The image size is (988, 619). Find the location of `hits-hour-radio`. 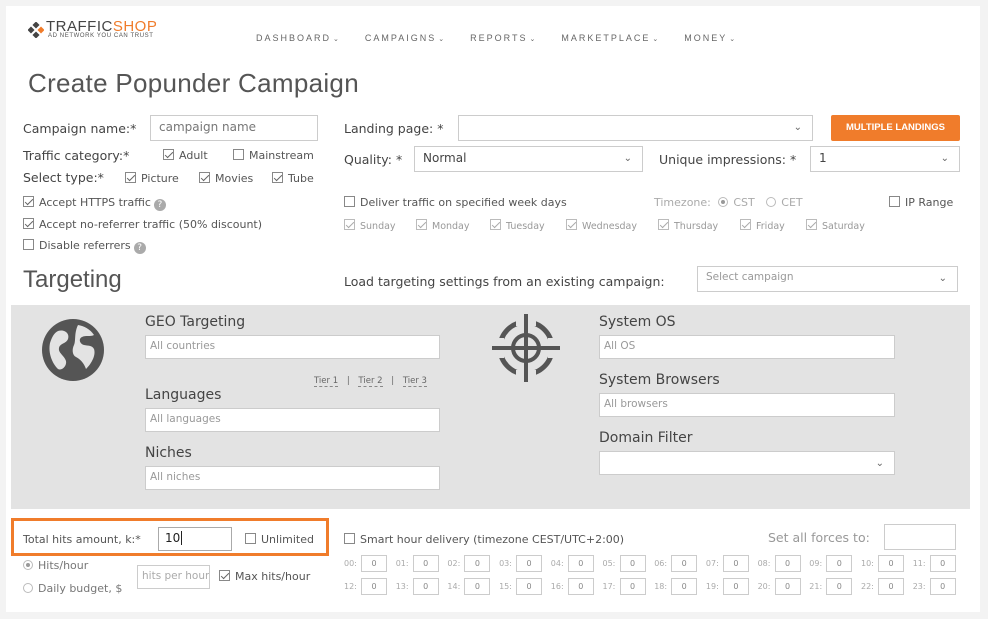

hits-hour-radio is located at coordinates (28, 565).